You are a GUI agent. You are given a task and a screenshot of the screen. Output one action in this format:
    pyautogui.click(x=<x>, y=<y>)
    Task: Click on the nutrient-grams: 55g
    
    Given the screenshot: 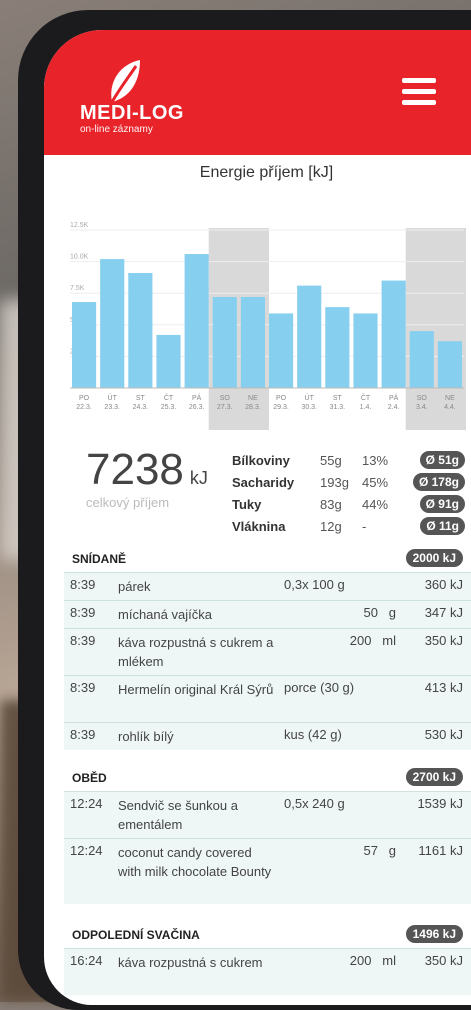 What is the action you would take?
    pyautogui.click(x=331, y=460)
    